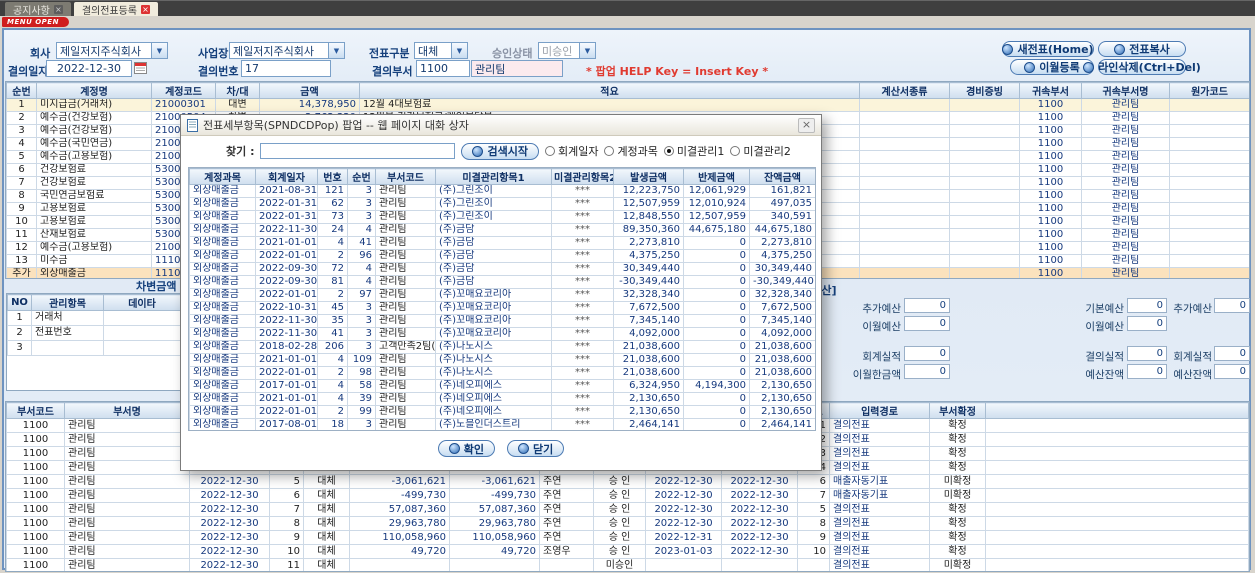 The height and width of the screenshot is (573, 1255). What do you see at coordinates (957, 453) in the screenshot?
I see `cell: 확정` at bounding box center [957, 453].